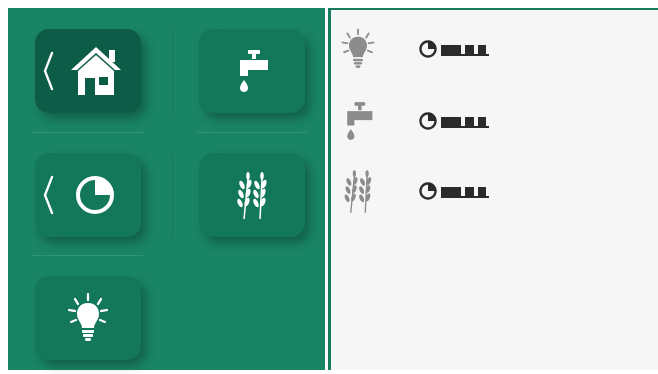 This screenshot has height=374, width=658. I want to click on nav-divider-row-1b, so click(252, 132).